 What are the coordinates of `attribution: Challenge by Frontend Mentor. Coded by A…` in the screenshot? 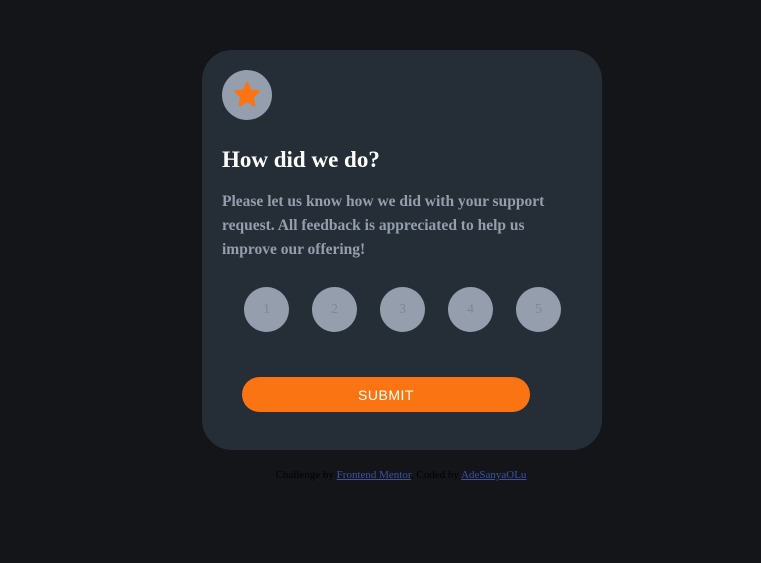 It's located at (380, 475).